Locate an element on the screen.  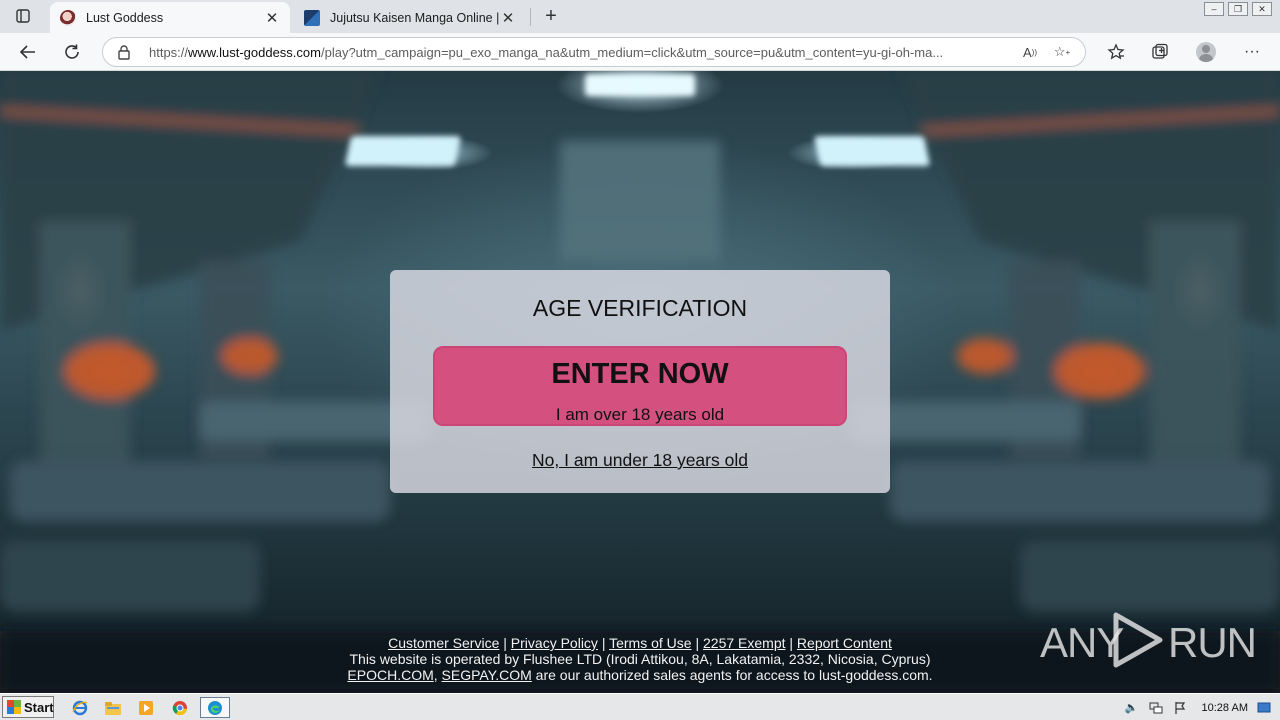
window-controls: – ❐ ✕ is located at coordinates (1238, 9).